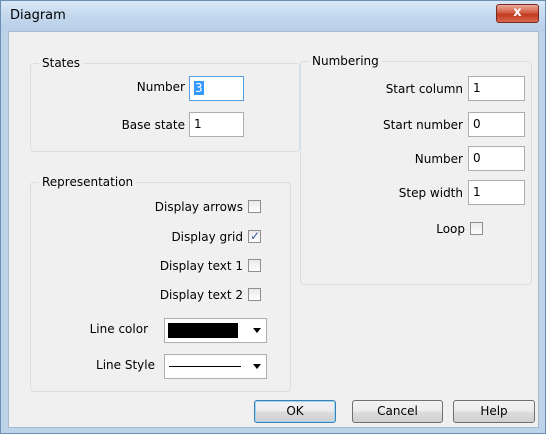  Describe the element at coordinates (38, 15) in the screenshot. I see `window-title: Diagram` at that location.